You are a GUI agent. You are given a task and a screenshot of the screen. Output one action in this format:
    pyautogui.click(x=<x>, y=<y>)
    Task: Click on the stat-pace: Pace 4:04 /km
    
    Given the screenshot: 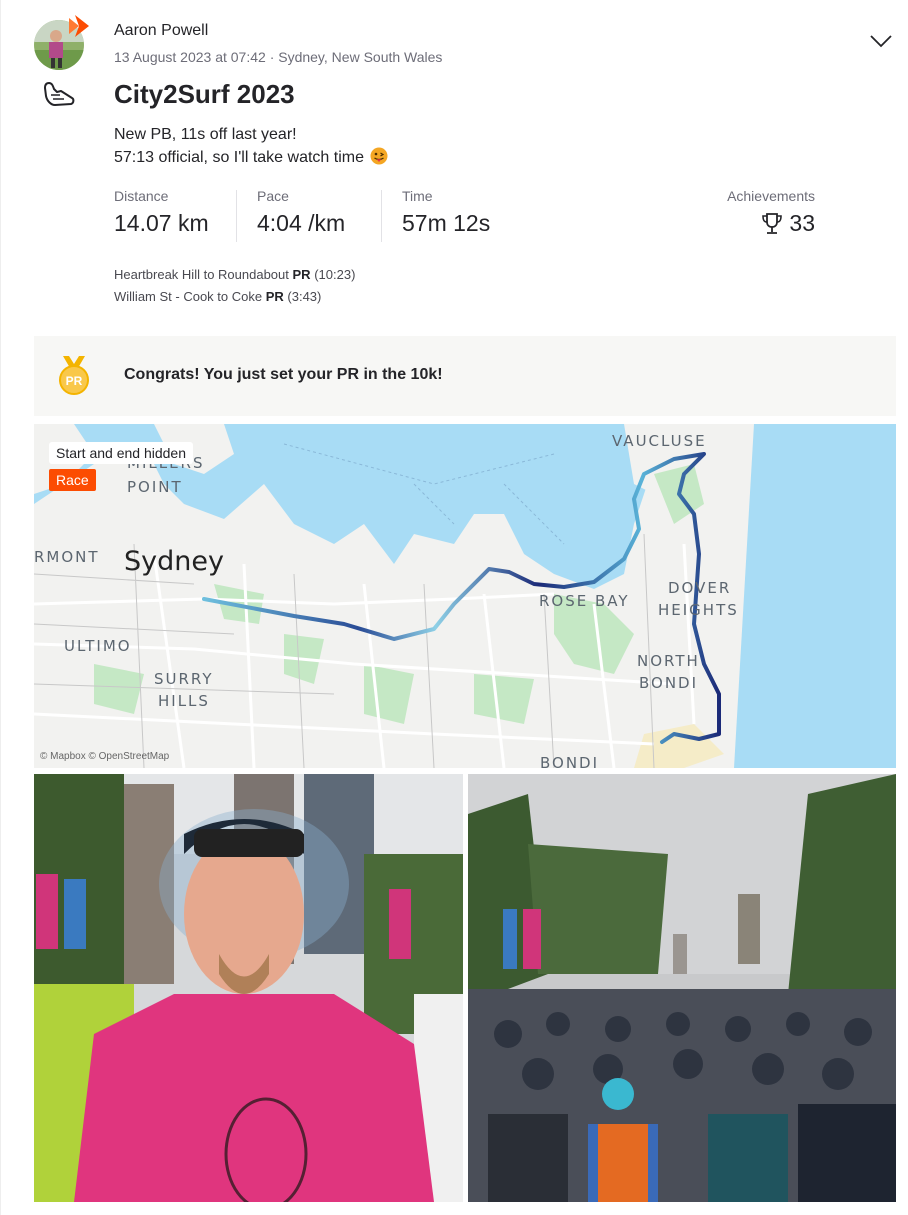 What is the action you would take?
    pyautogui.click(x=301, y=212)
    